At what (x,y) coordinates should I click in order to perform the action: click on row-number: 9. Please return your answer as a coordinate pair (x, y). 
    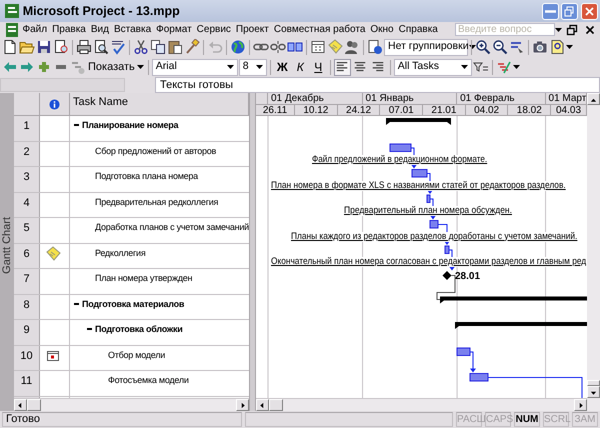
    Looking at the image, I should click on (27, 332).